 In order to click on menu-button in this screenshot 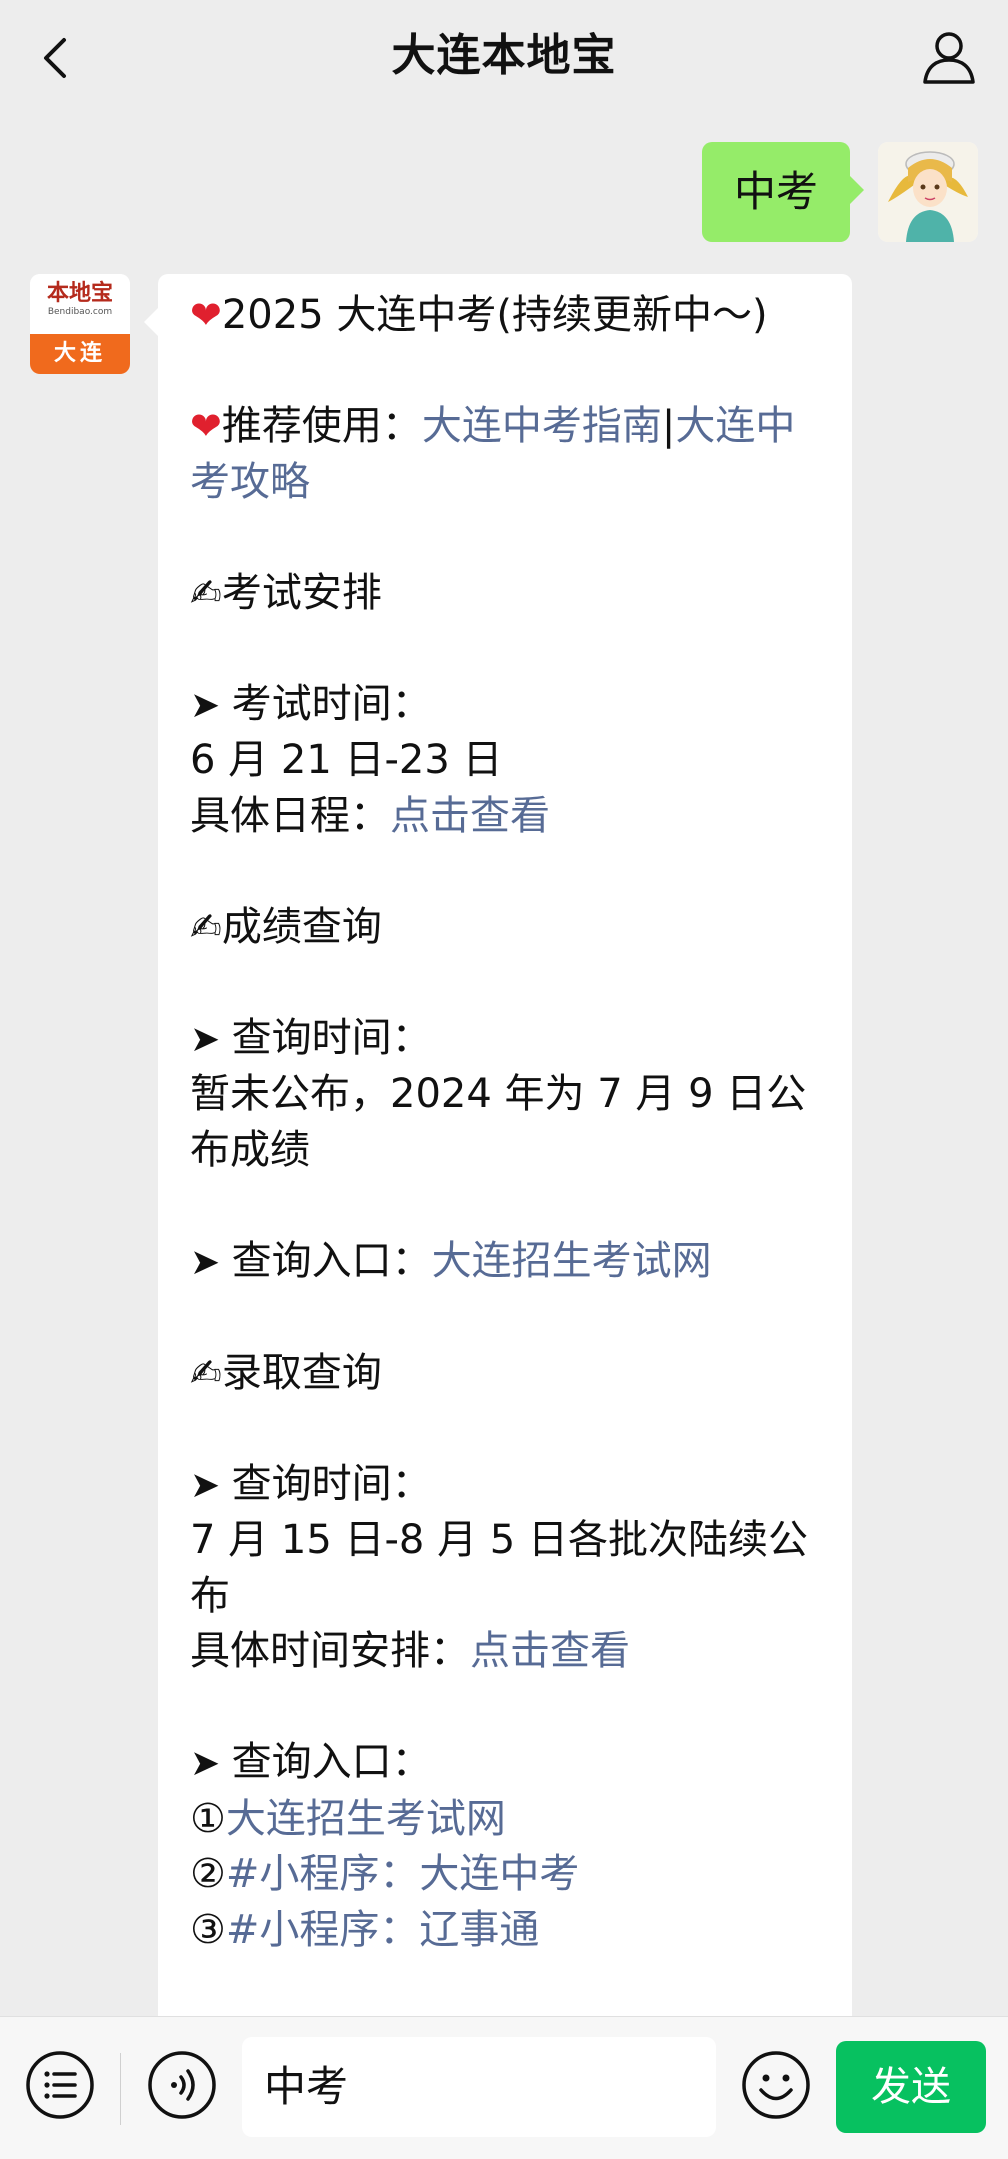, I will do `click(60, 2085)`.